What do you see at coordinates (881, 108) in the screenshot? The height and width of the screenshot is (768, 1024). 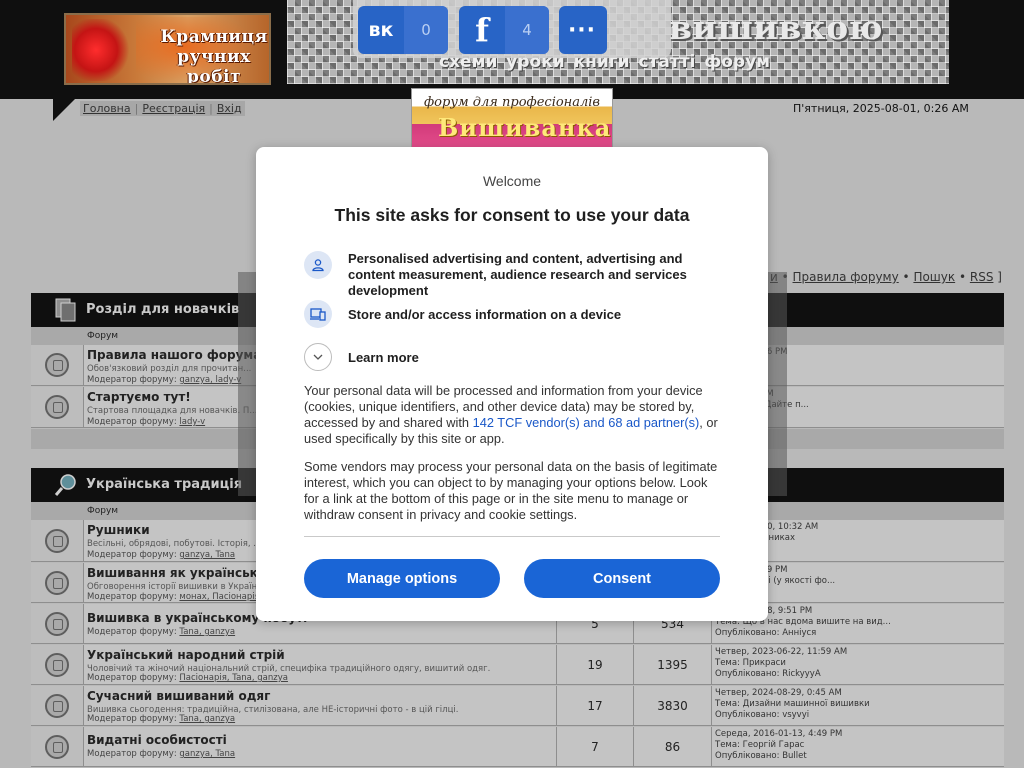 I see `current-date: П'ятниця, 2025-08-01, 0:26 AM` at bounding box center [881, 108].